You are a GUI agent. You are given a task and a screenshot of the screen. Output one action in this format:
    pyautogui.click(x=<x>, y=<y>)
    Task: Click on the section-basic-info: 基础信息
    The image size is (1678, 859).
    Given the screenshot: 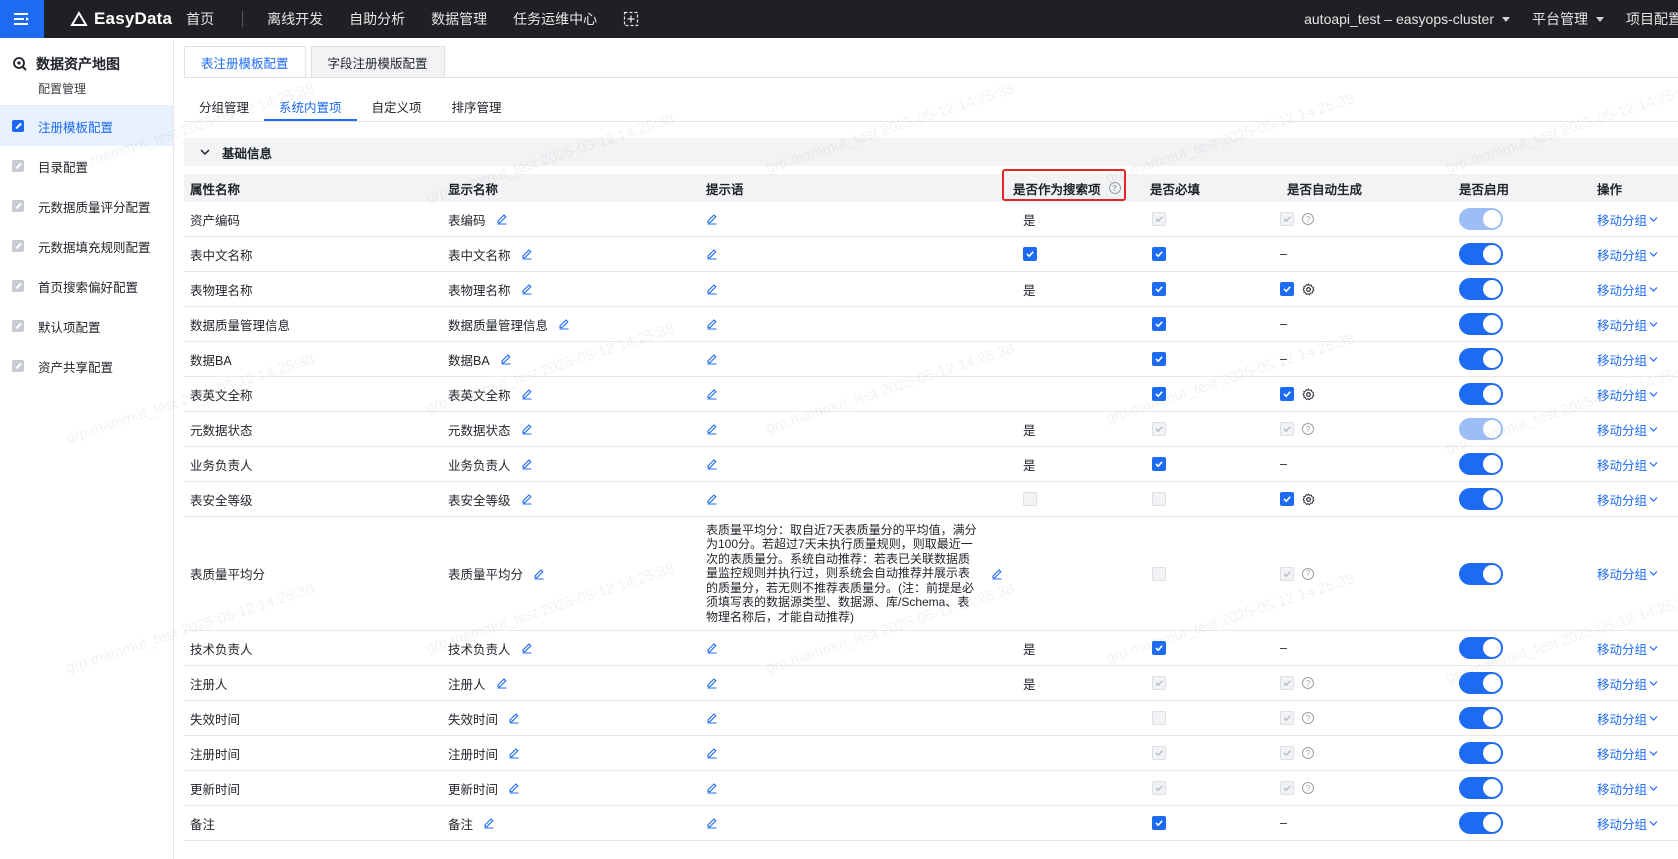 What is the action you would take?
    pyautogui.click(x=931, y=152)
    